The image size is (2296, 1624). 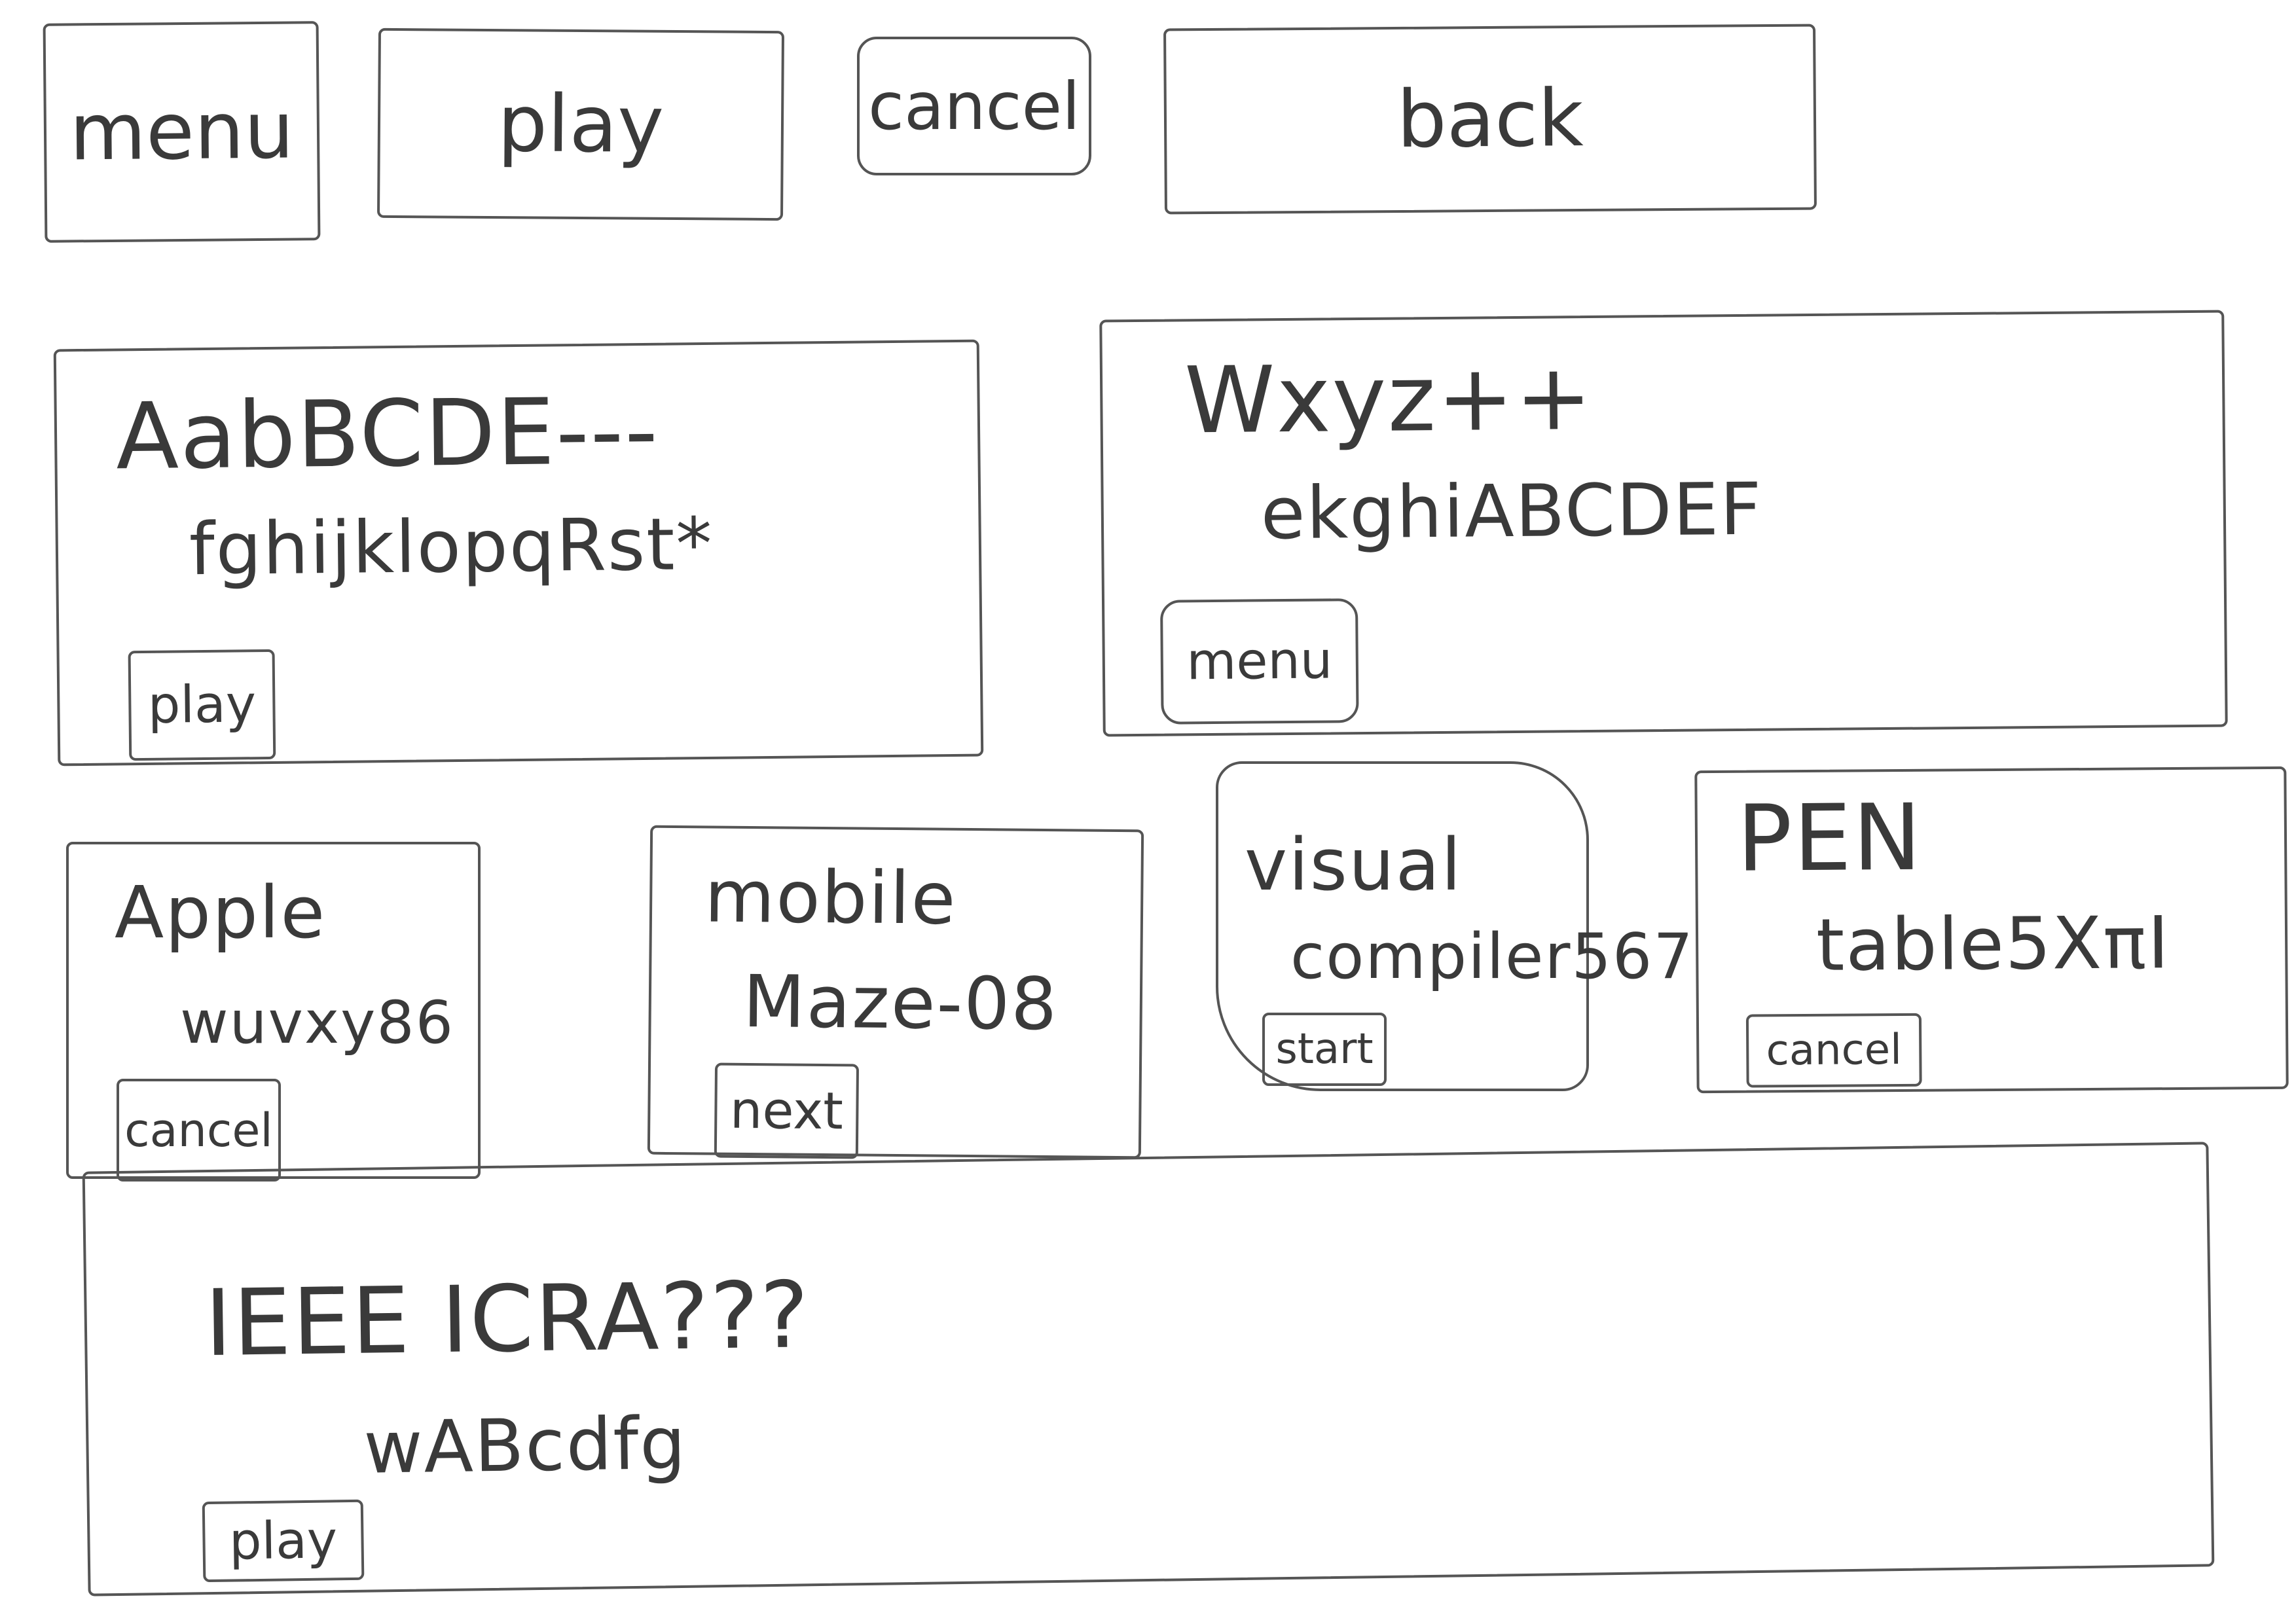 I want to click on card-menu-button: menu, so click(x=1259, y=661).